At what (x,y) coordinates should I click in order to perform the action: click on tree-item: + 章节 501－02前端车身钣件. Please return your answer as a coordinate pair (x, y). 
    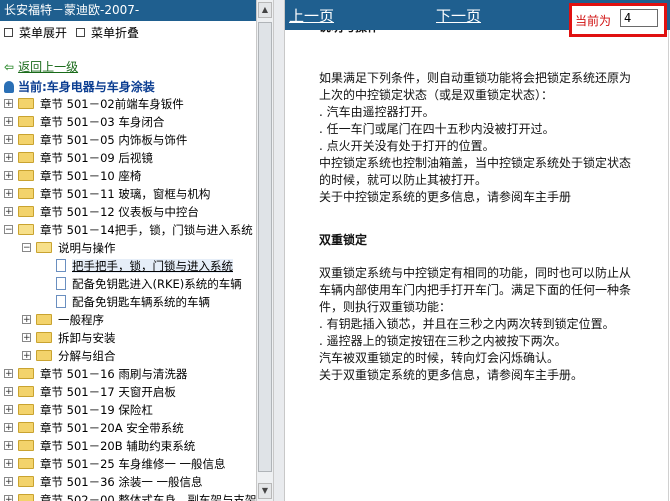
    Looking at the image, I should click on (94, 104).